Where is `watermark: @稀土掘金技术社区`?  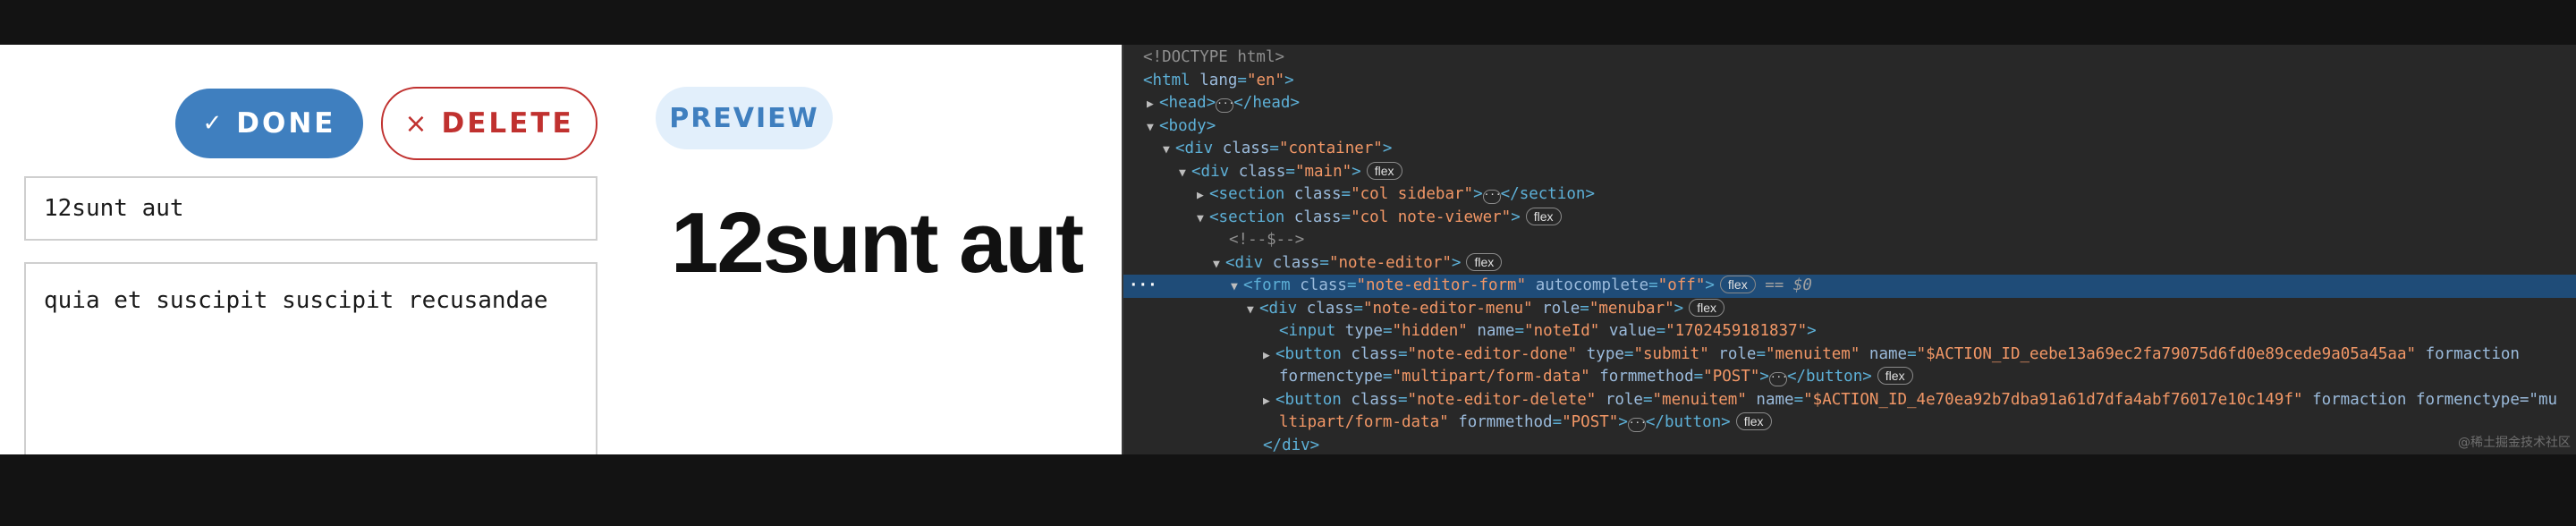 watermark: @稀土掘金技术社区 is located at coordinates (2514, 443).